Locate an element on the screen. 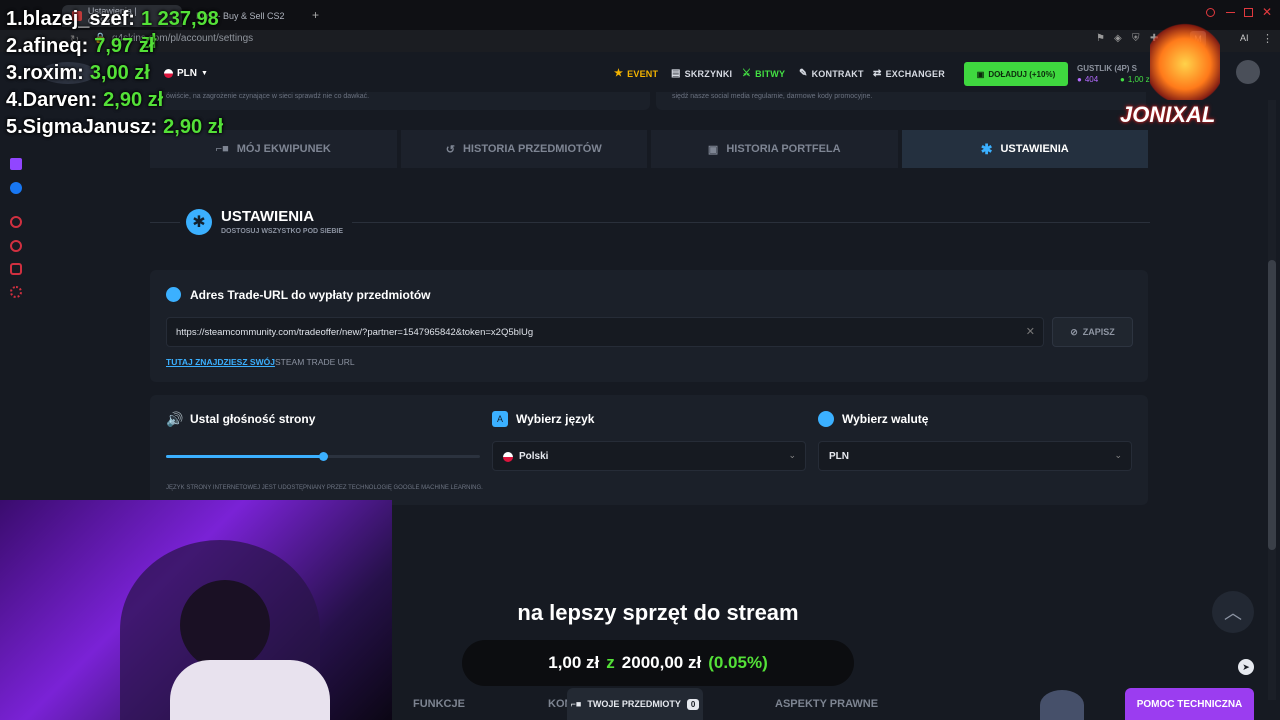 The height and width of the screenshot is (720, 1280). leaderboard-row: 1.blazej_szef: 1 237,98 zł is located at coordinates (116, 30).